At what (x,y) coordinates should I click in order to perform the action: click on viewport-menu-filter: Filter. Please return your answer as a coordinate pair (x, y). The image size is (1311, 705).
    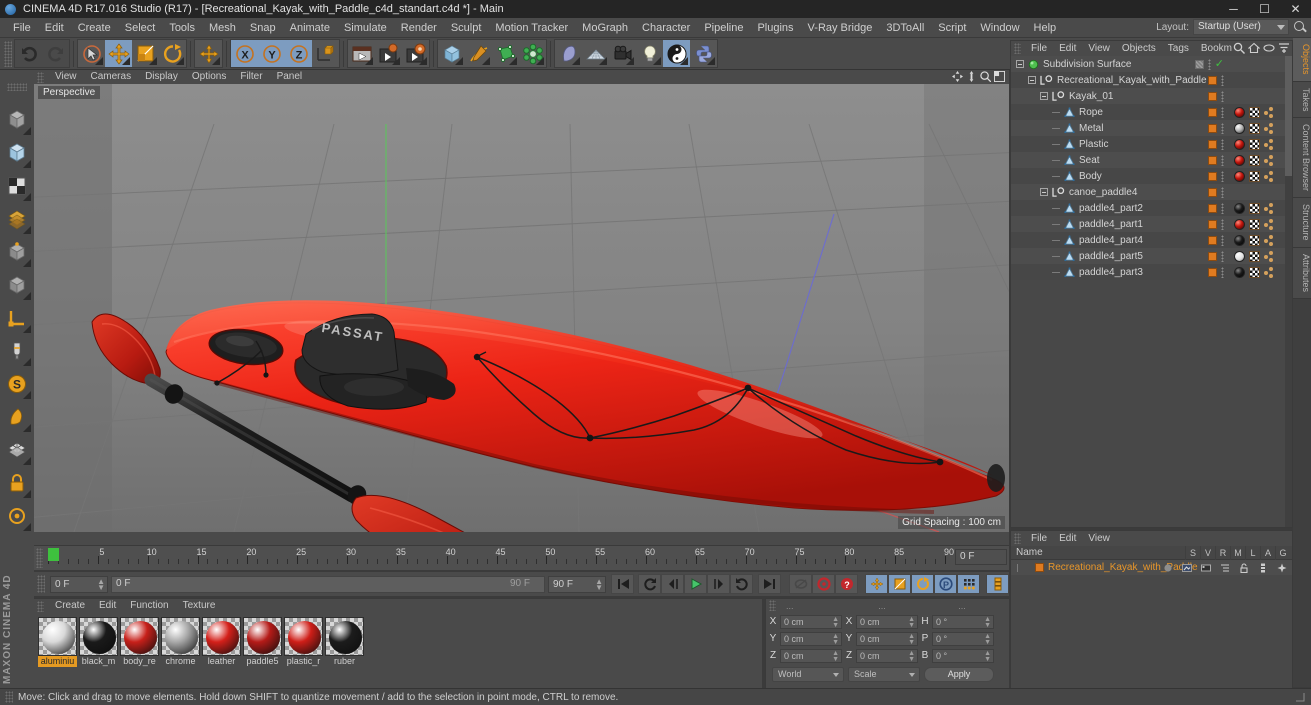
    Looking at the image, I should click on (251, 77).